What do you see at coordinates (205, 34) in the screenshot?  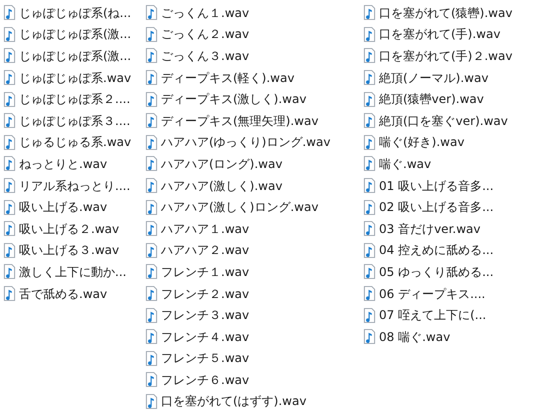 I see `file-name: ごっくん２.wav` at bounding box center [205, 34].